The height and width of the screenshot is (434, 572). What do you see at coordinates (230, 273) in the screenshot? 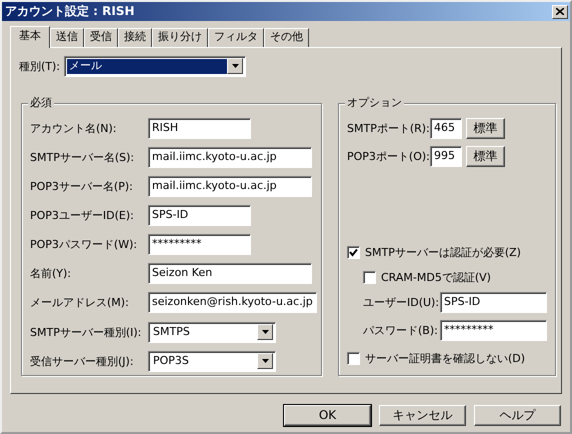
I see `text-field: Seizon Ken` at bounding box center [230, 273].